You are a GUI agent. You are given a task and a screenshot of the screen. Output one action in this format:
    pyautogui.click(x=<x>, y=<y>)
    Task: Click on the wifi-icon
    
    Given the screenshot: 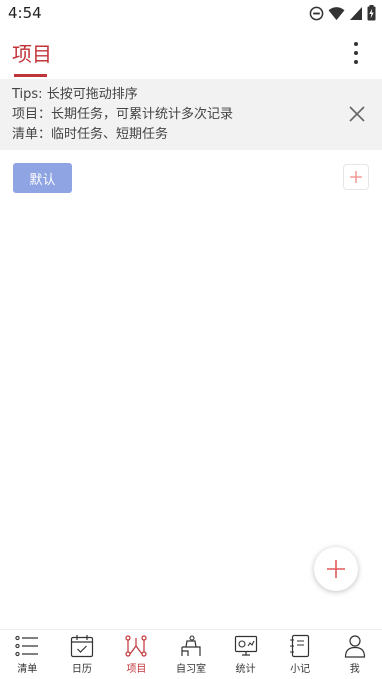 What is the action you would take?
    pyautogui.click(x=336, y=13)
    